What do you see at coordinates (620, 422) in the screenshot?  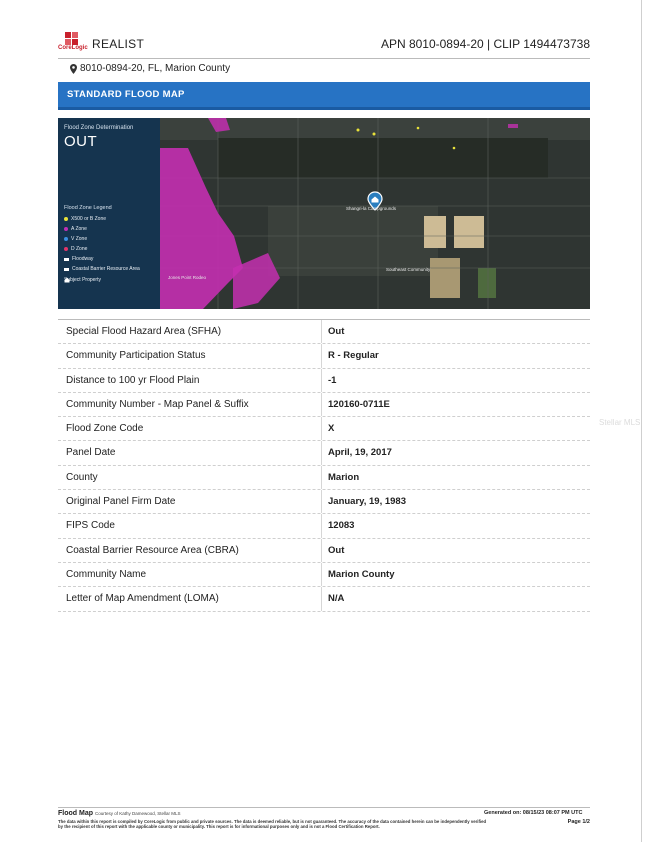 I see `stellar-mls-watermark: Stellar MLS` at bounding box center [620, 422].